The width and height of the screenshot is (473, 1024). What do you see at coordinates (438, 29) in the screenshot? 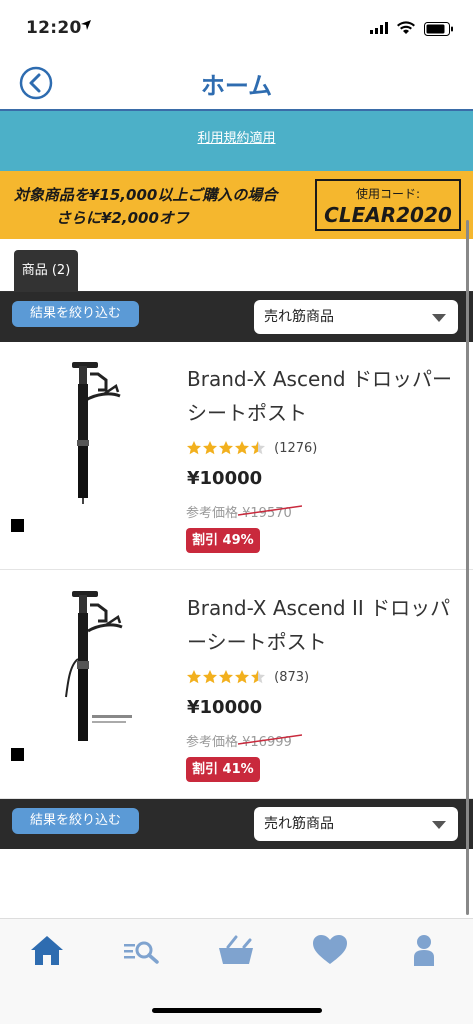
I see `battery-icon` at bounding box center [438, 29].